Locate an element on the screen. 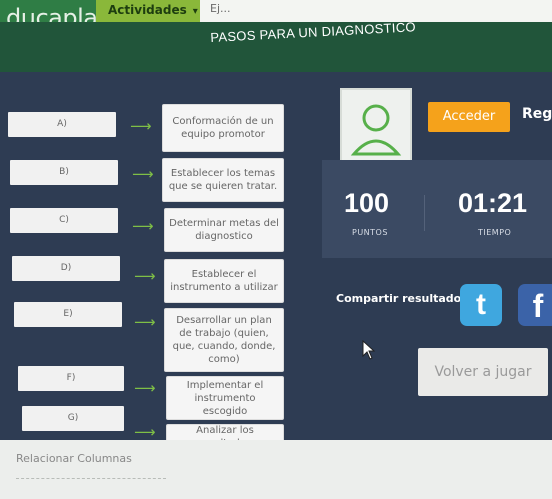  twitter-share-button: t is located at coordinates (481, 305).